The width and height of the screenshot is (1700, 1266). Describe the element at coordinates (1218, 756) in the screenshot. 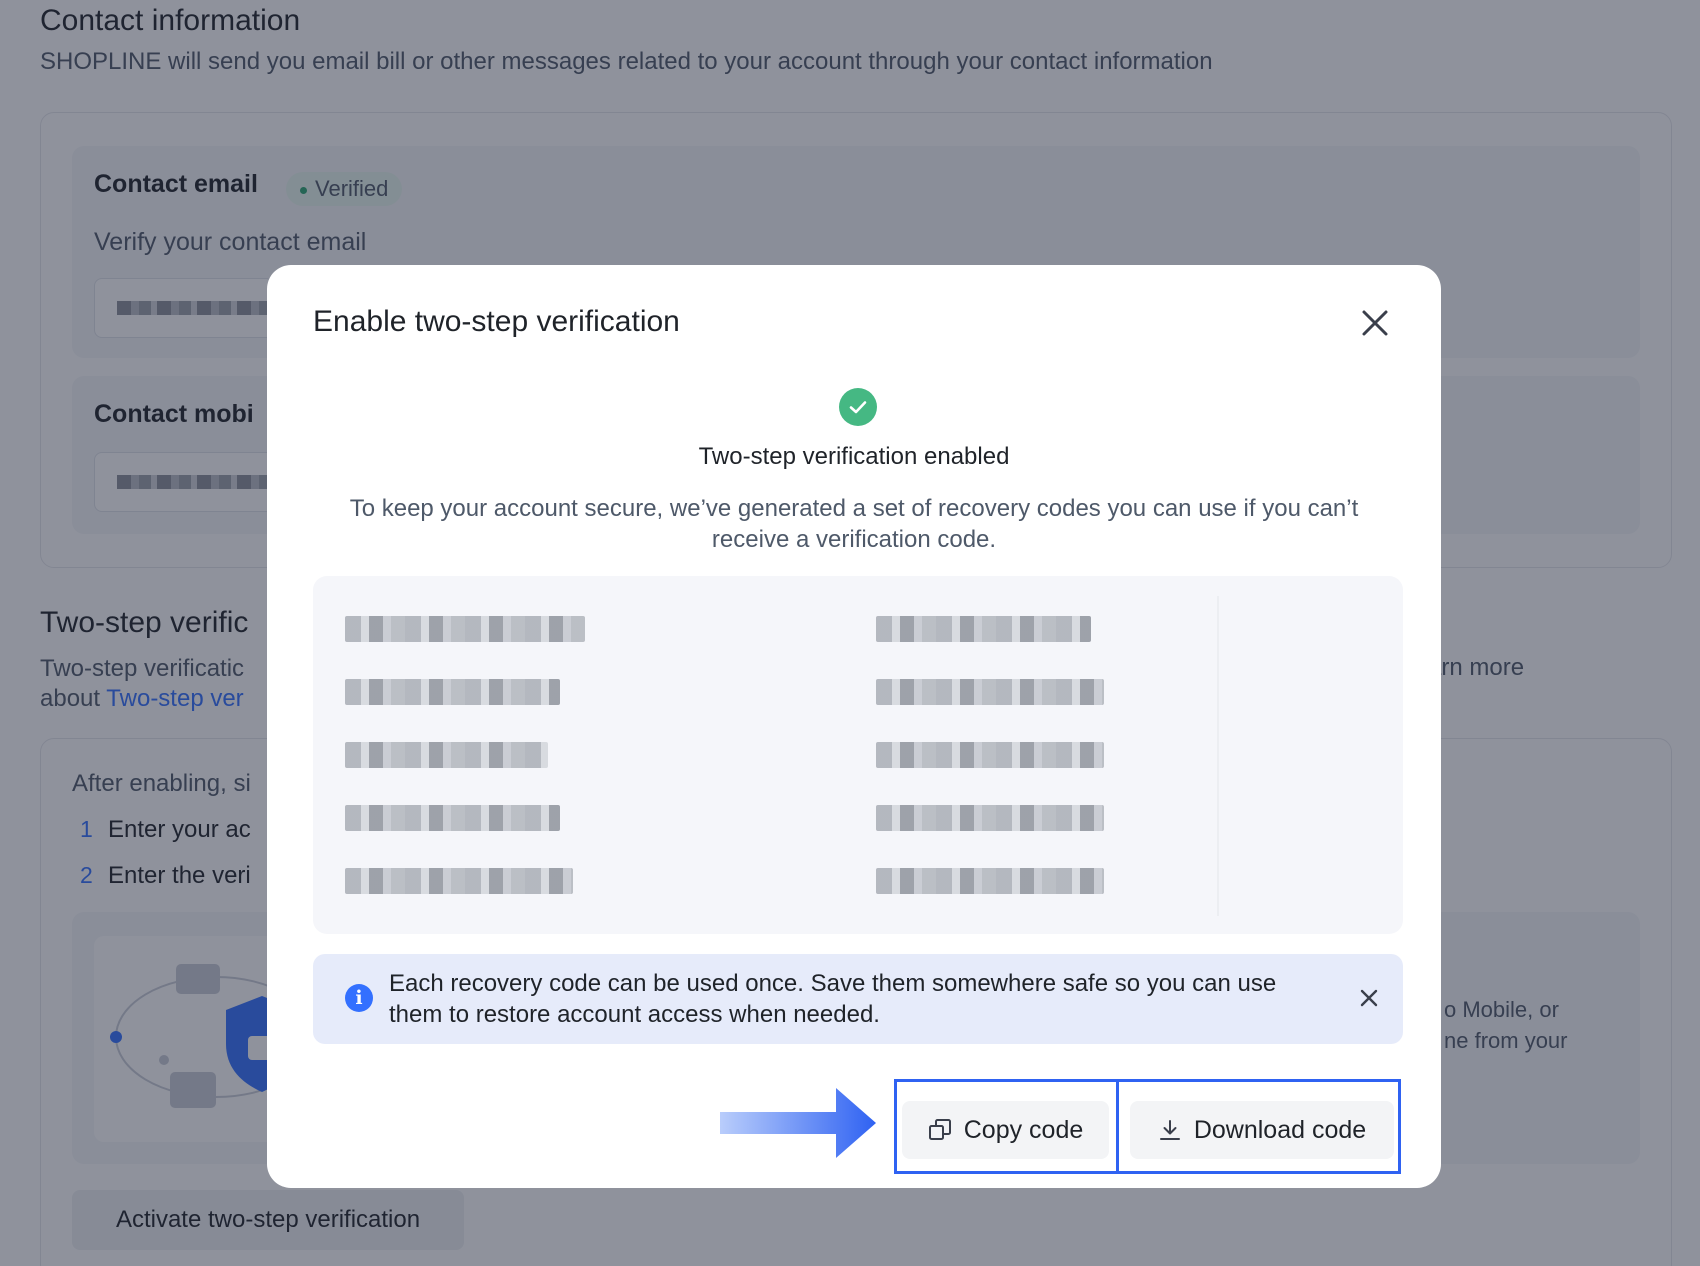

I see `codes-divider` at that location.